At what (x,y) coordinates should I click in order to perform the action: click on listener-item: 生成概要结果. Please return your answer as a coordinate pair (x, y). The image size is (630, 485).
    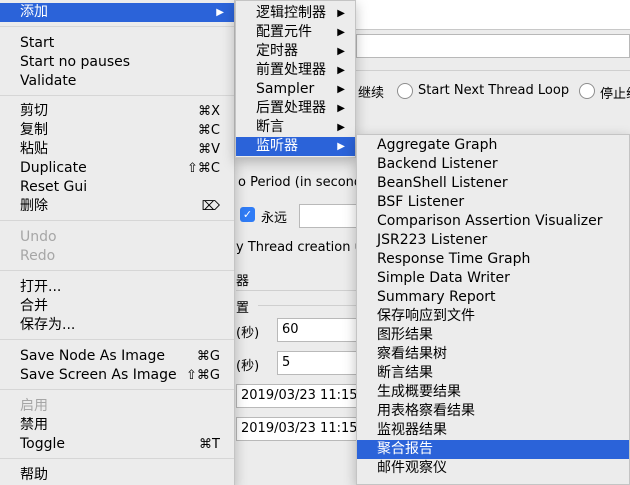
    Looking at the image, I should click on (493, 392).